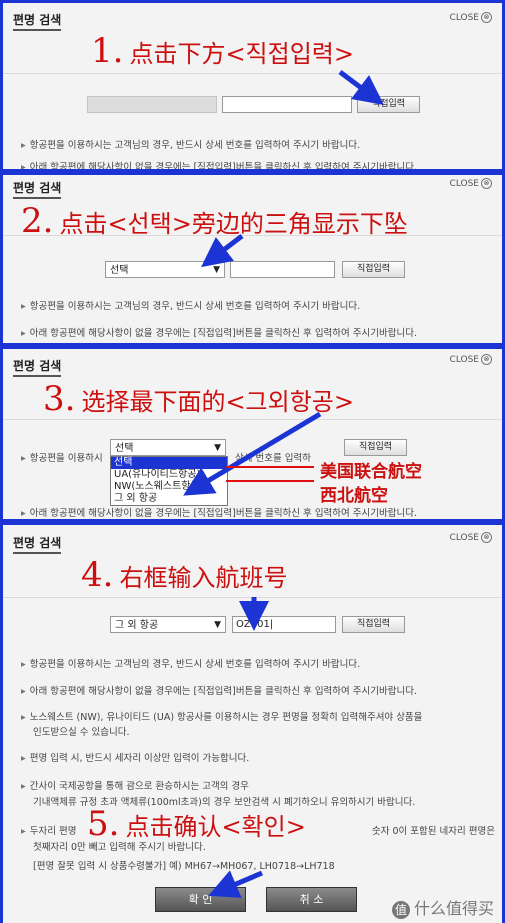  Describe the element at coordinates (214, 221) in the screenshot. I see `step-instruction: 2. 点击<선택>旁边的三角显示下坠` at that location.